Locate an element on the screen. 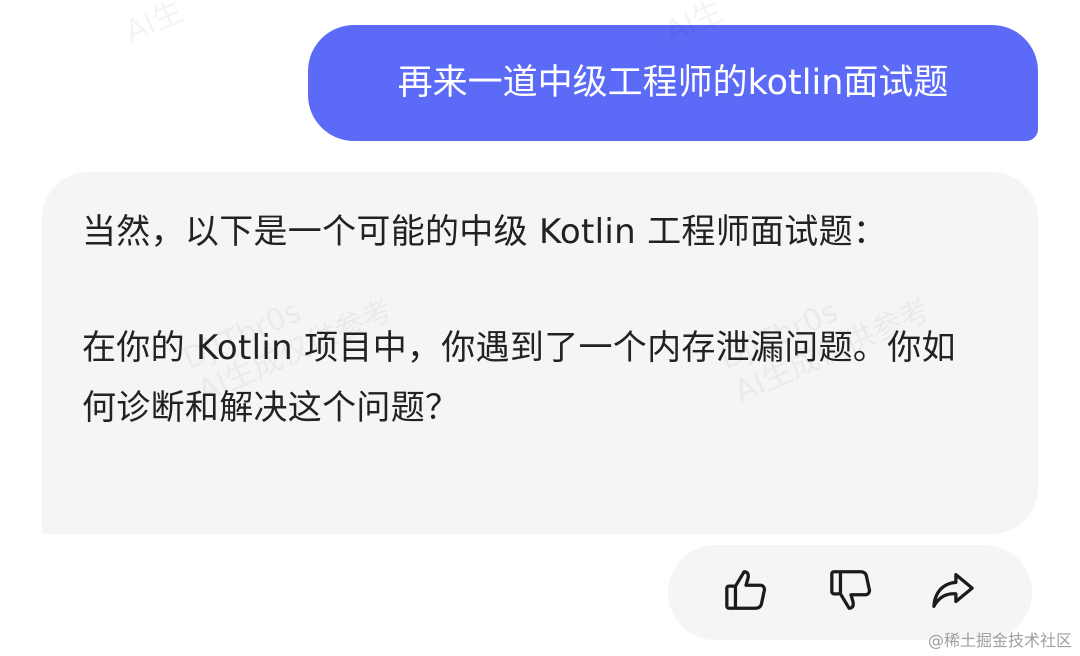  share-button is located at coordinates (953, 592).